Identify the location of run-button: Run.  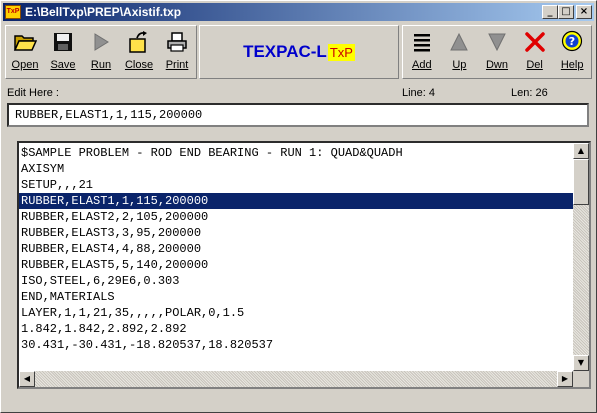
(101, 52).